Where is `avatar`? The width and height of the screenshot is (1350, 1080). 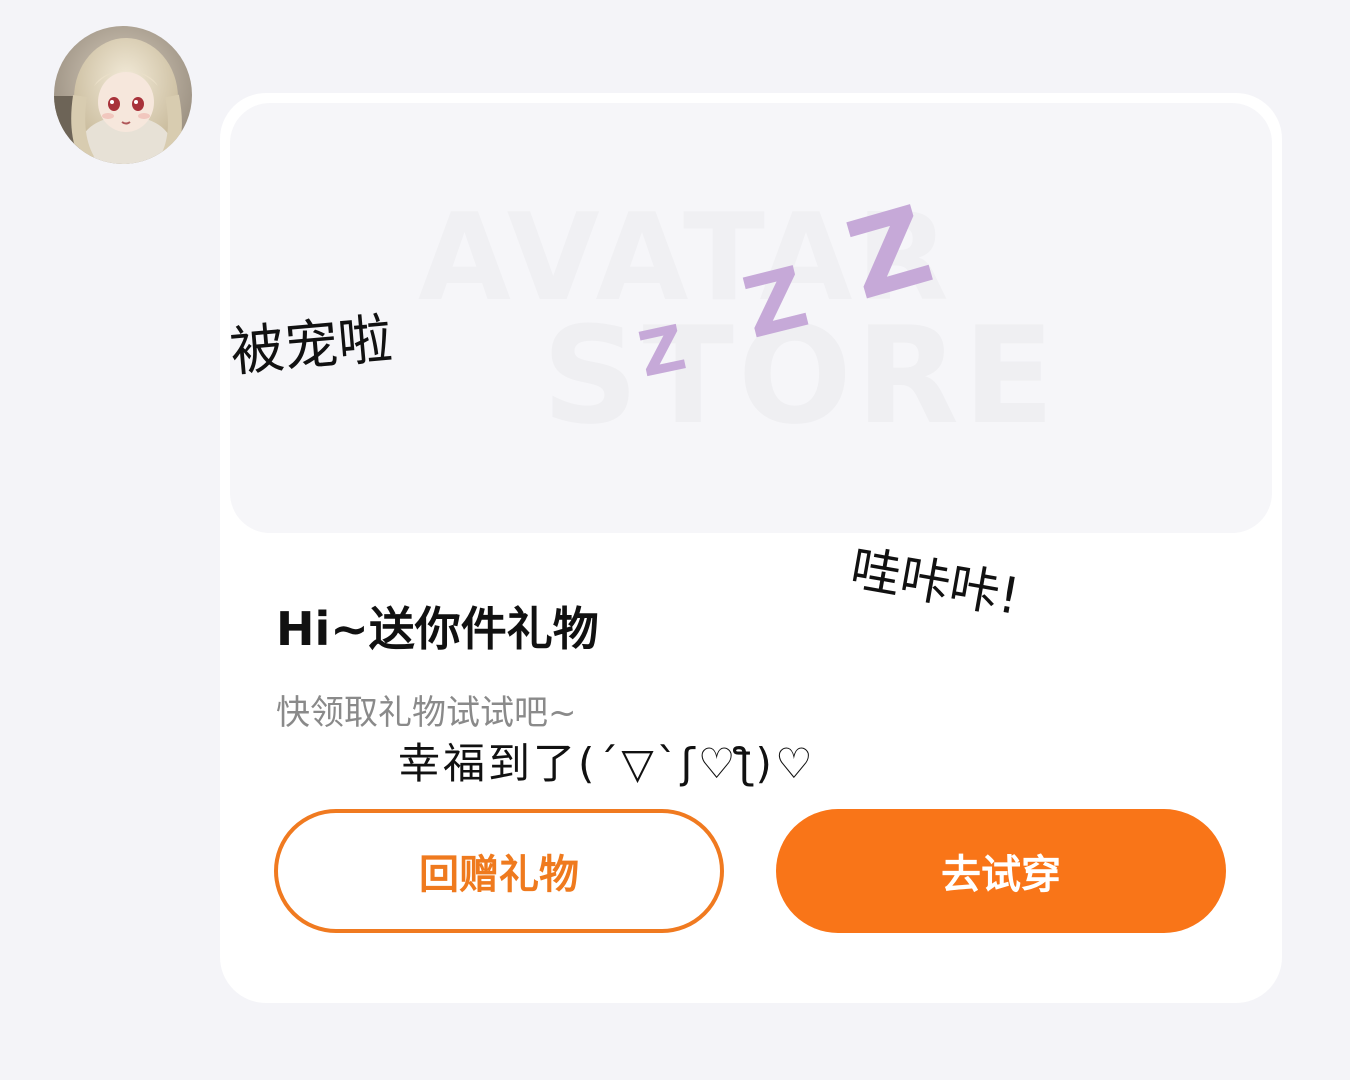
avatar is located at coordinates (123, 95).